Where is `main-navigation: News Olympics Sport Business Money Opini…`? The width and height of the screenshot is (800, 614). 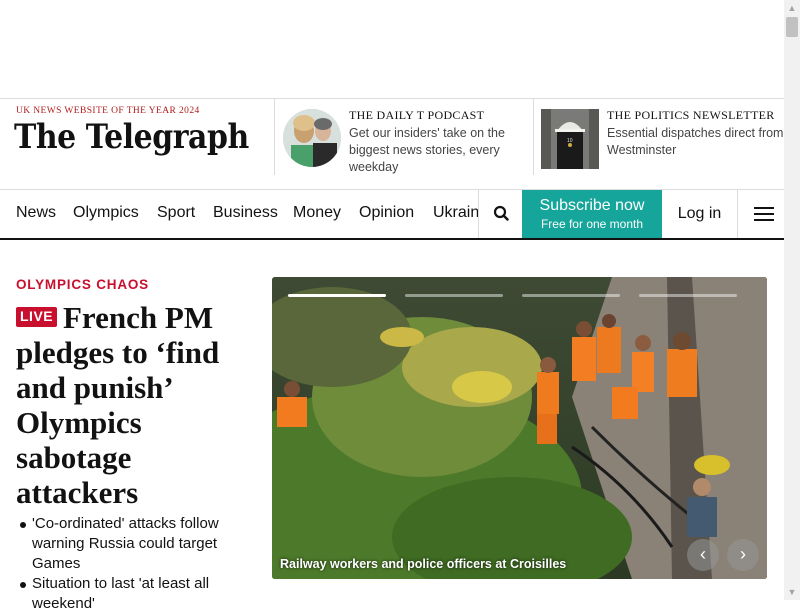 main-navigation: News Olympics Sport Business Money Opini… is located at coordinates (392, 215).